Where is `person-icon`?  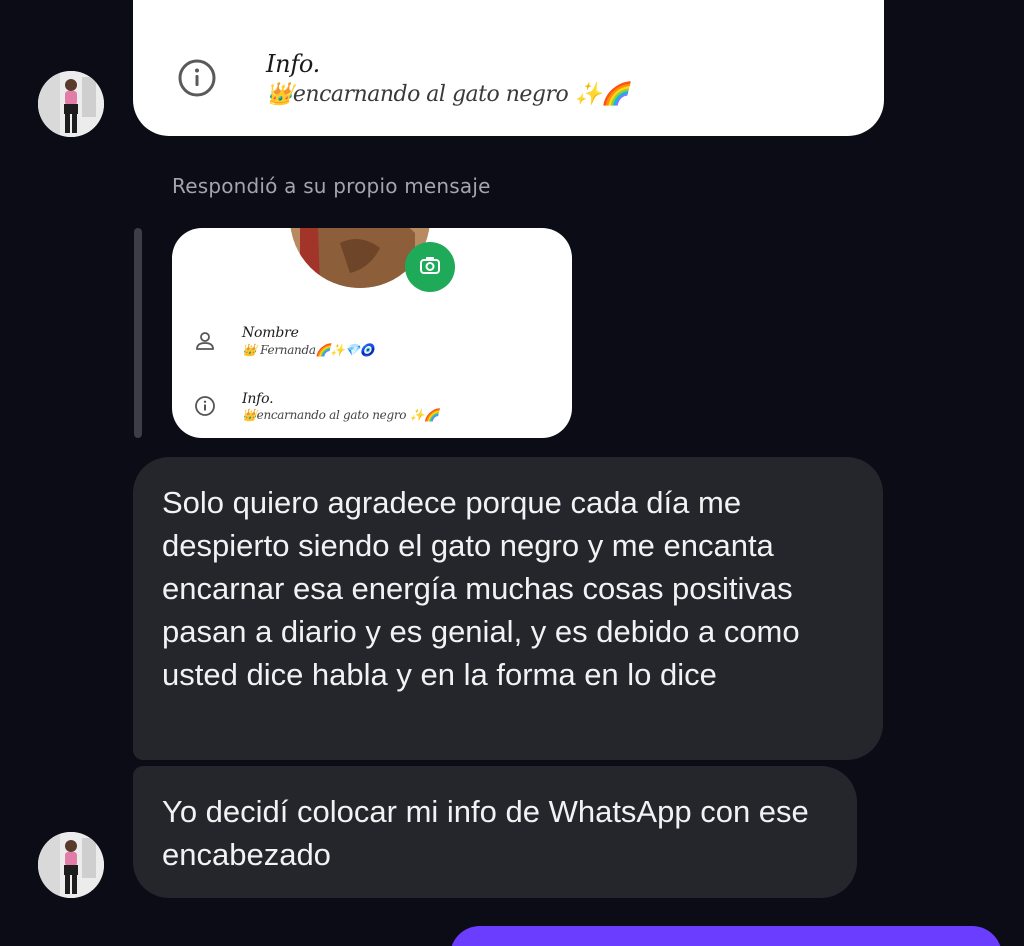 person-icon is located at coordinates (205, 341).